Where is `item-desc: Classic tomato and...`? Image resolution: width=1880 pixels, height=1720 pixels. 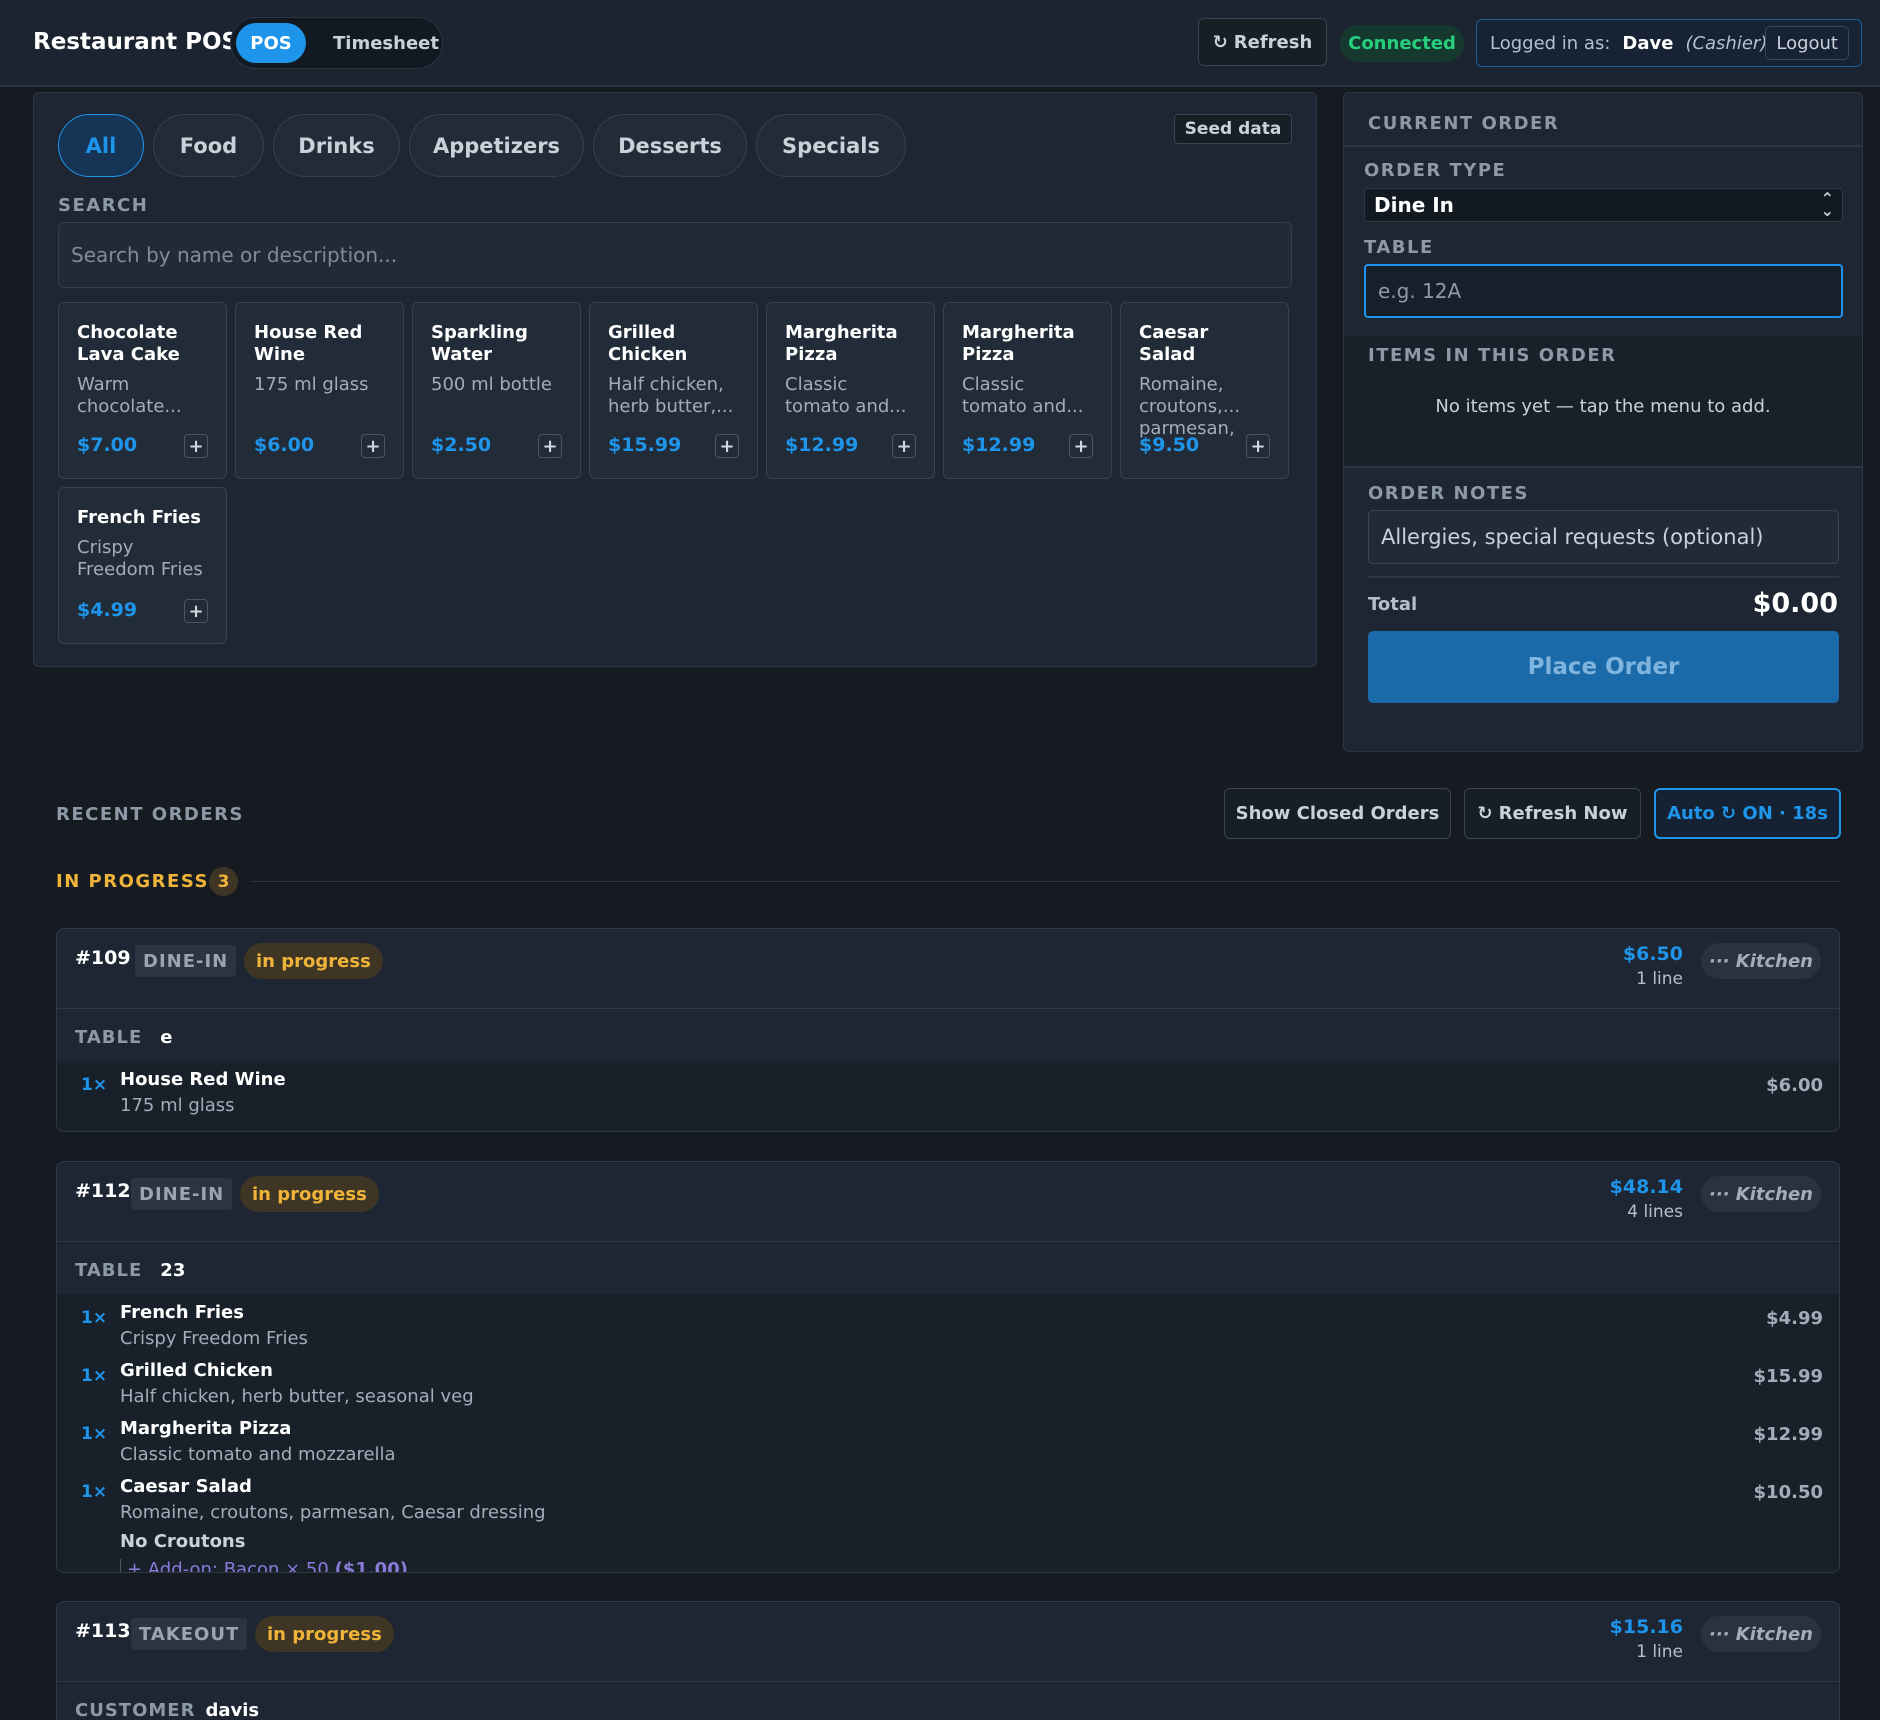 item-desc: Classic tomato and... is located at coordinates (1023, 395).